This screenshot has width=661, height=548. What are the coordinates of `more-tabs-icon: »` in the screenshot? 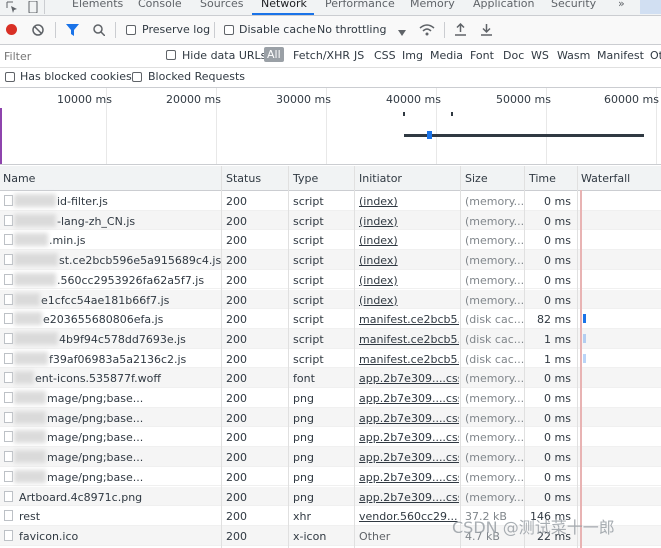 It's located at (621, 5).